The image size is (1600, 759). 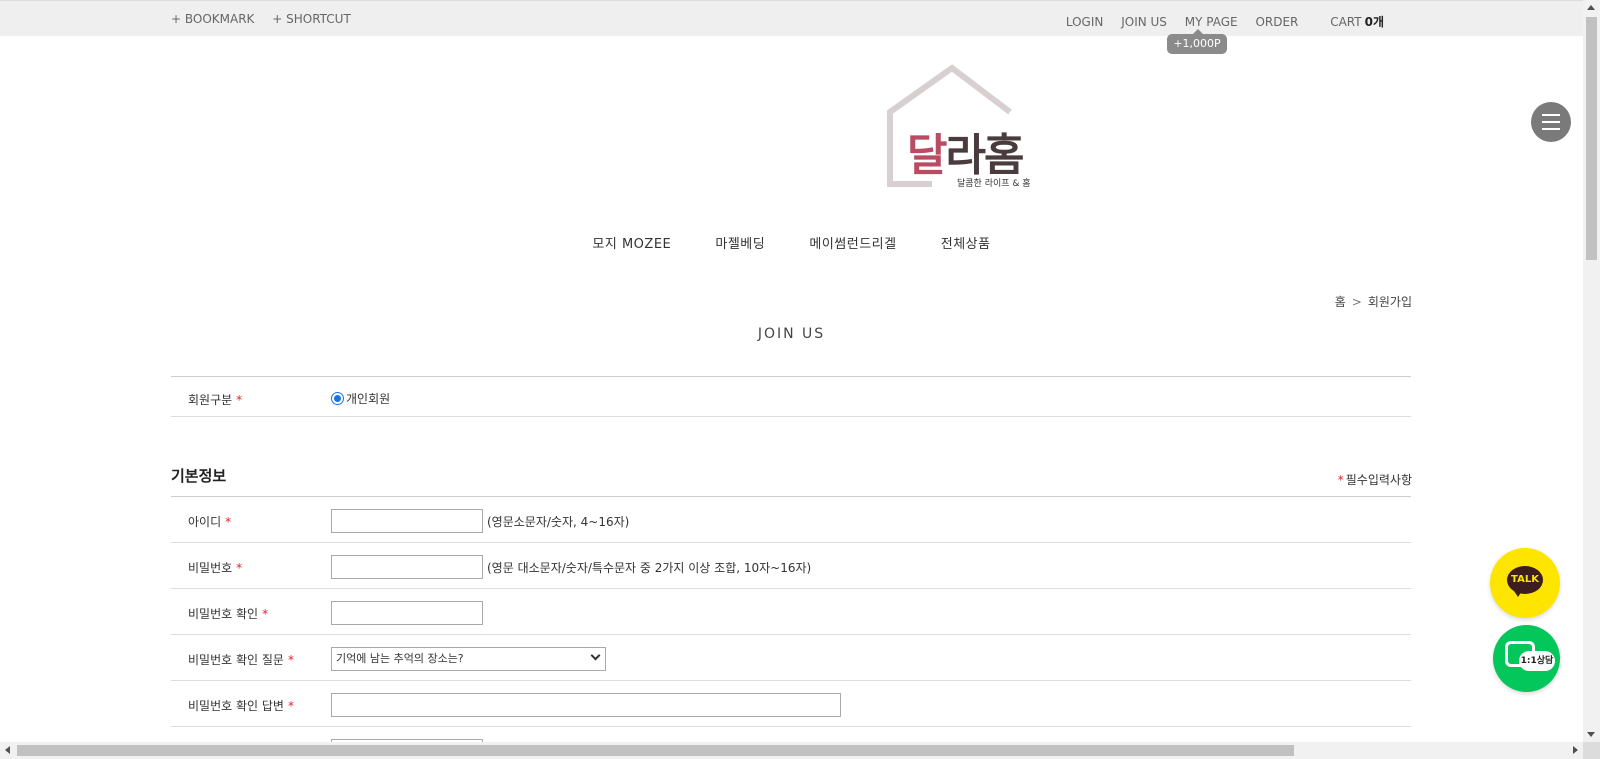 What do you see at coordinates (631, 242) in the screenshot?
I see `nav-item-mozee: 모지 MOZEE` at bounding box center [631, 242].